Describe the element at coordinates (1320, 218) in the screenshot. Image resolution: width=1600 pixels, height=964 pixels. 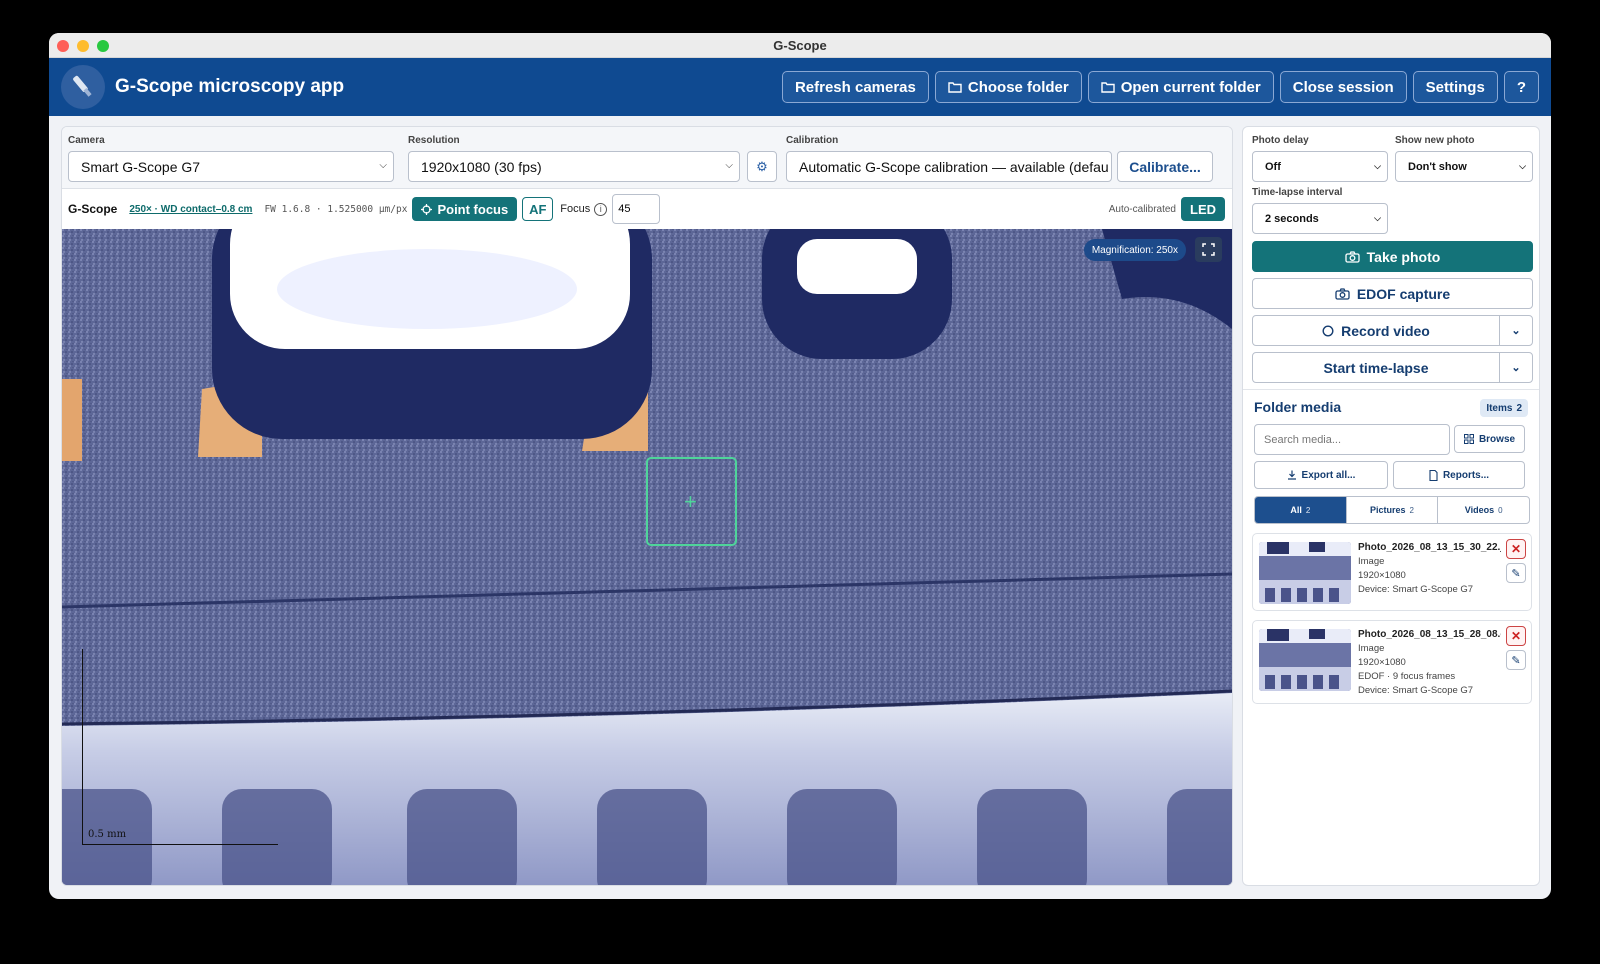
I see `timelapse-interval-select: 2 seconds ⌵` at that location.